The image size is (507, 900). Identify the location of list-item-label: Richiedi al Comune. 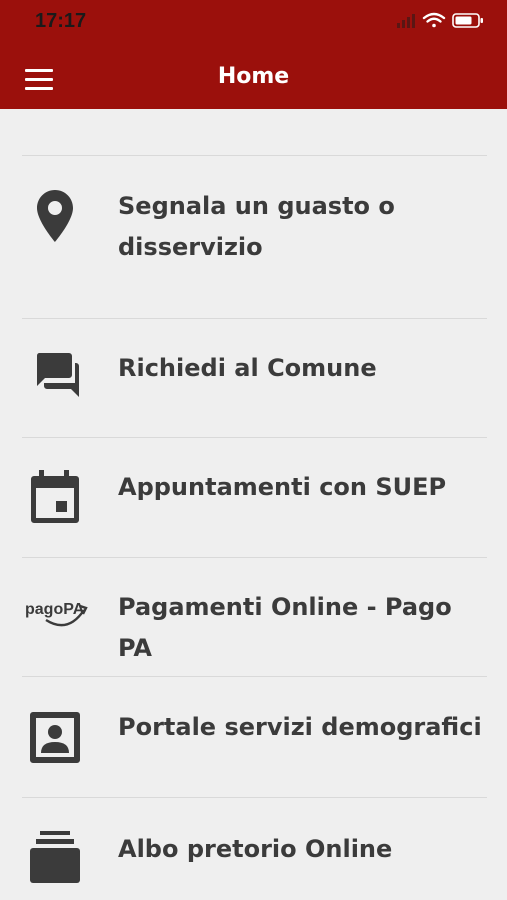
(247, 368).